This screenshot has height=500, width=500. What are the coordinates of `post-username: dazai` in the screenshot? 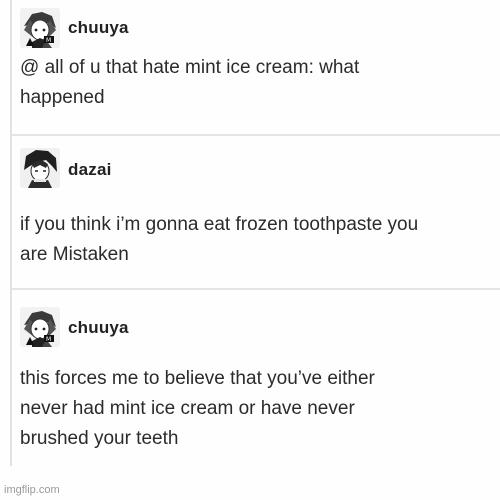 It's located at (90, 170).